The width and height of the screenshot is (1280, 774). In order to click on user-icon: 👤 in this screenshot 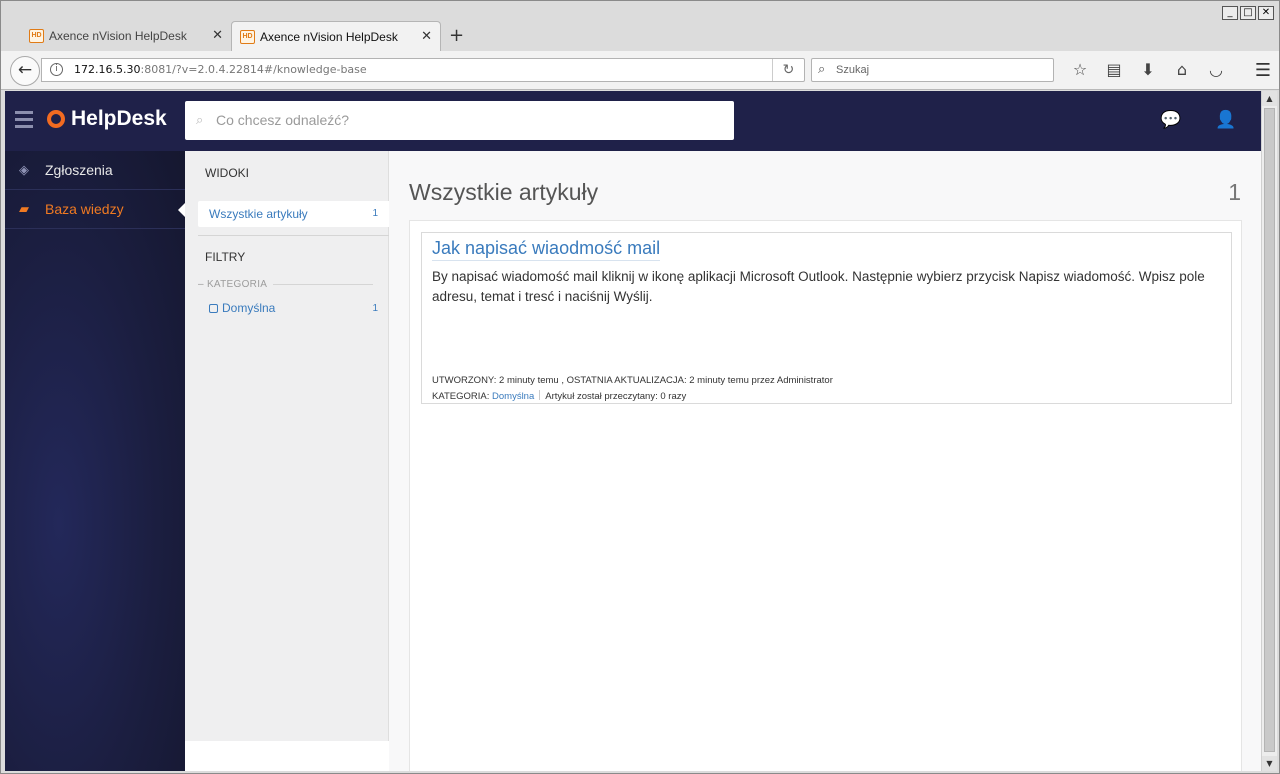, I will do `click(1225, 120)`.